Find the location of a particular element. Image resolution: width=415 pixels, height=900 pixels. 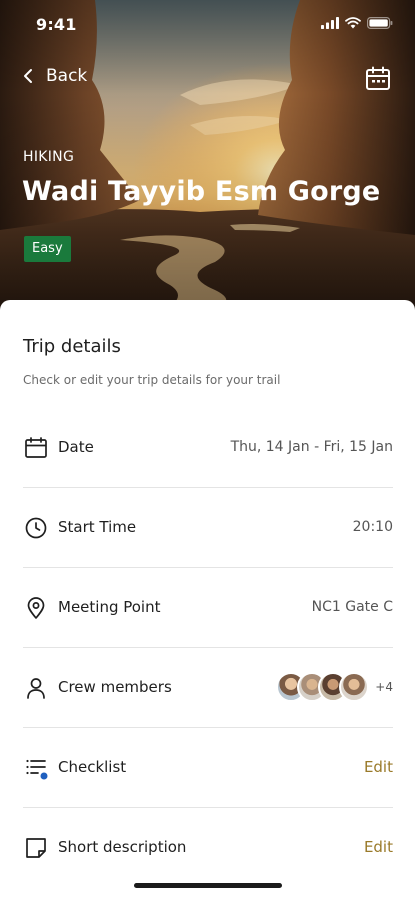

chevron-left-icon is located at coordinates (28, 76).